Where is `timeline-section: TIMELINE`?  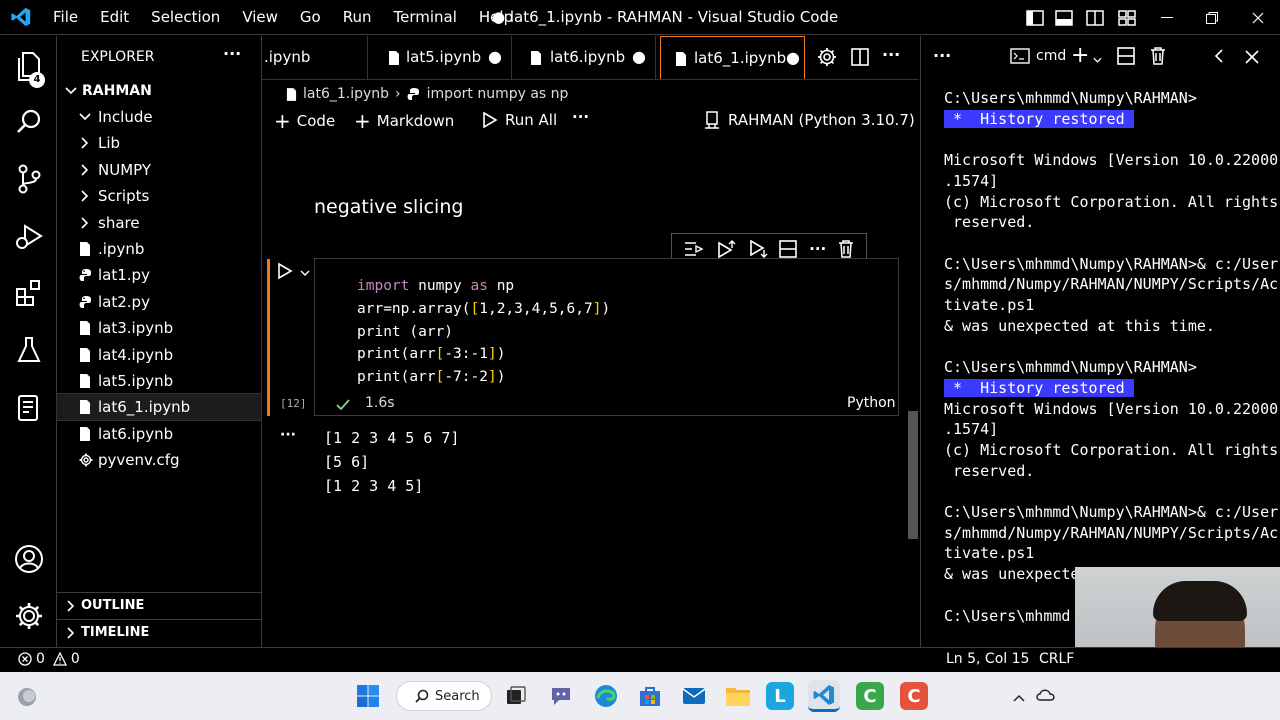
timeline-section: TIMELINE is located at coordinates (159, 632).